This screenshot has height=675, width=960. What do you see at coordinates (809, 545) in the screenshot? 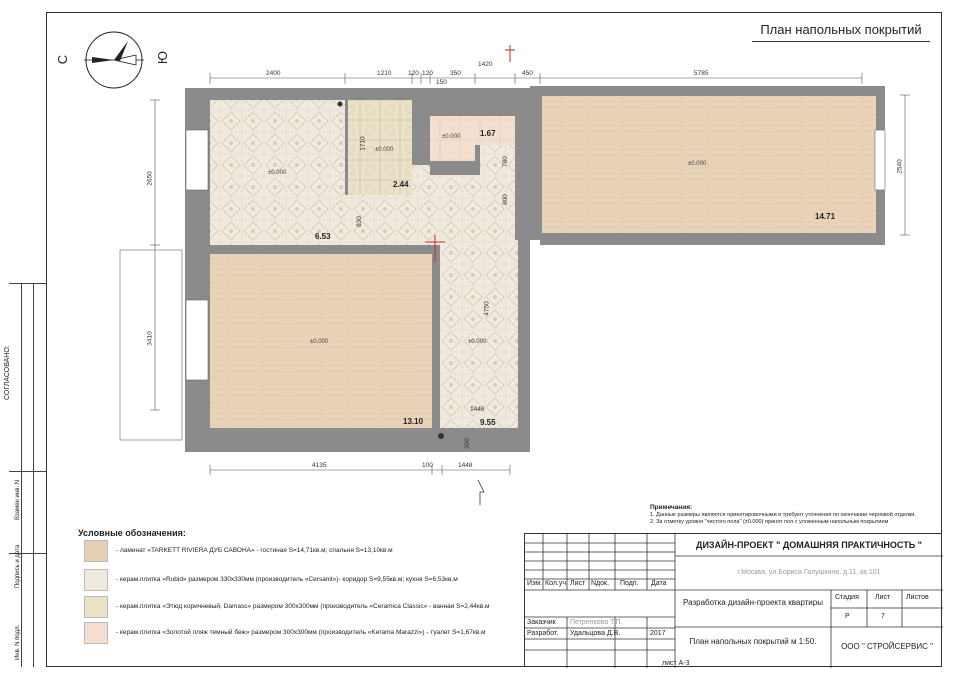
I see `tb-project: ДИЗАЙН-ПРОЕКТ " ДОМАШНЯЯ ПРАКТИЧНОСТЬ "` at bounding box center [809, 545].